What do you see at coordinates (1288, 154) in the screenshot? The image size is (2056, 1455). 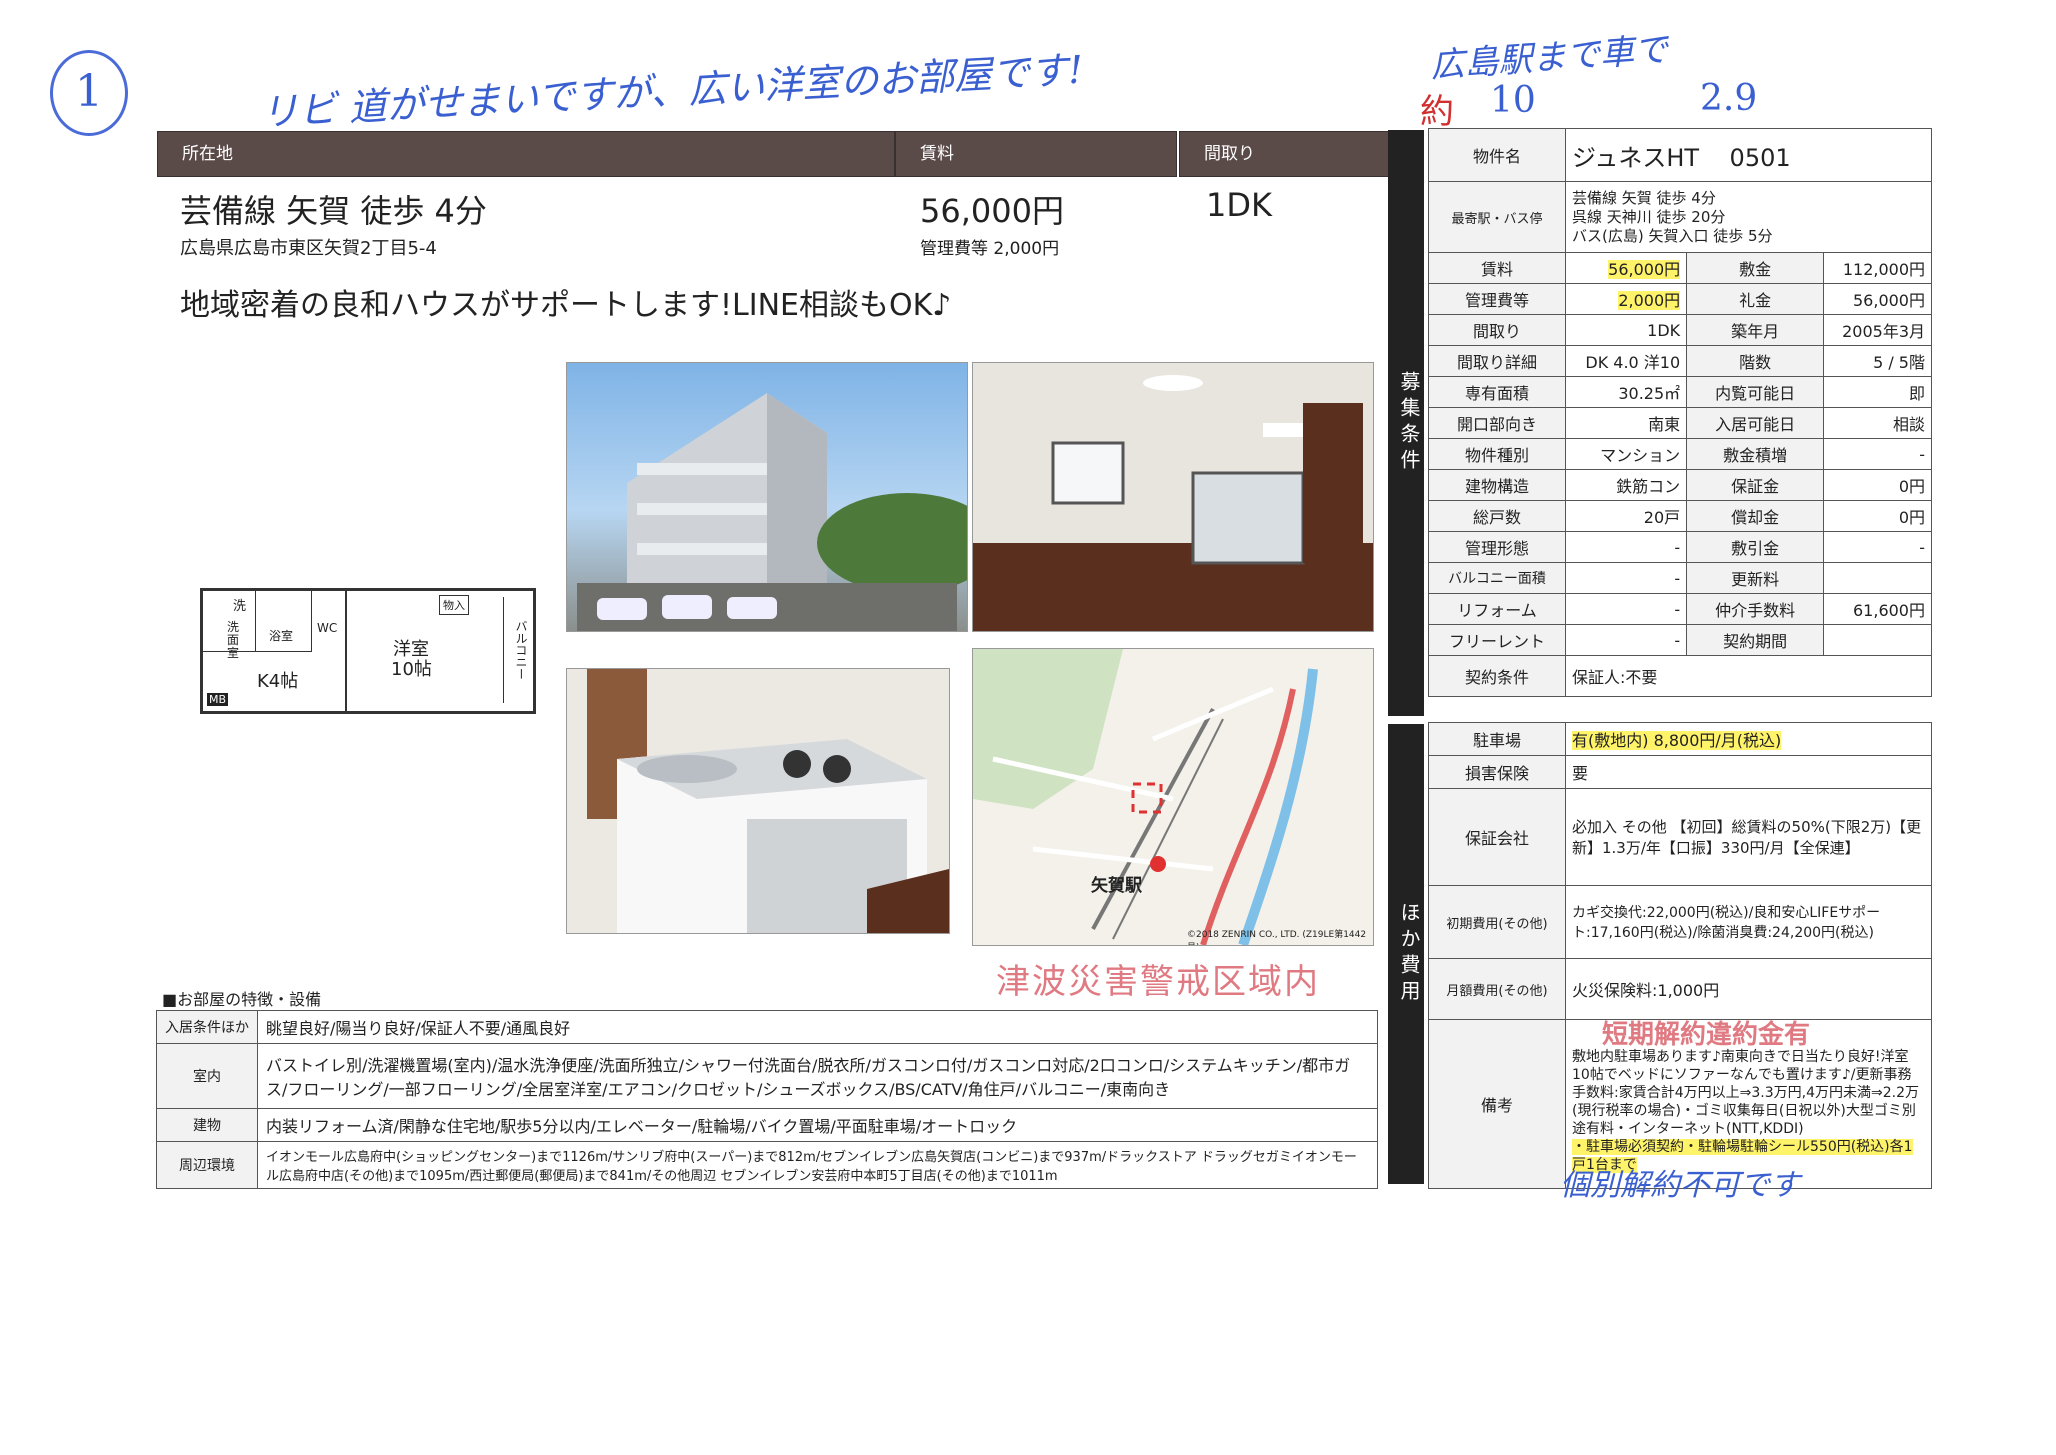 I see `header-layout: 間取り` at bounding box center [1288, 154].